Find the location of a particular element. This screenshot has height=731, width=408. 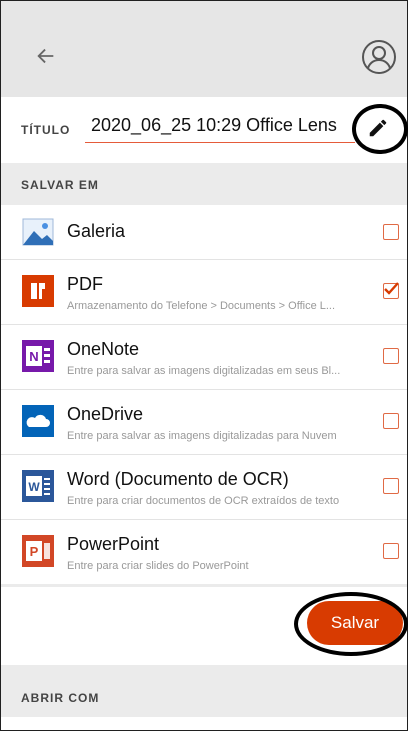

svg-text: N is located at coordinates (33, 356).